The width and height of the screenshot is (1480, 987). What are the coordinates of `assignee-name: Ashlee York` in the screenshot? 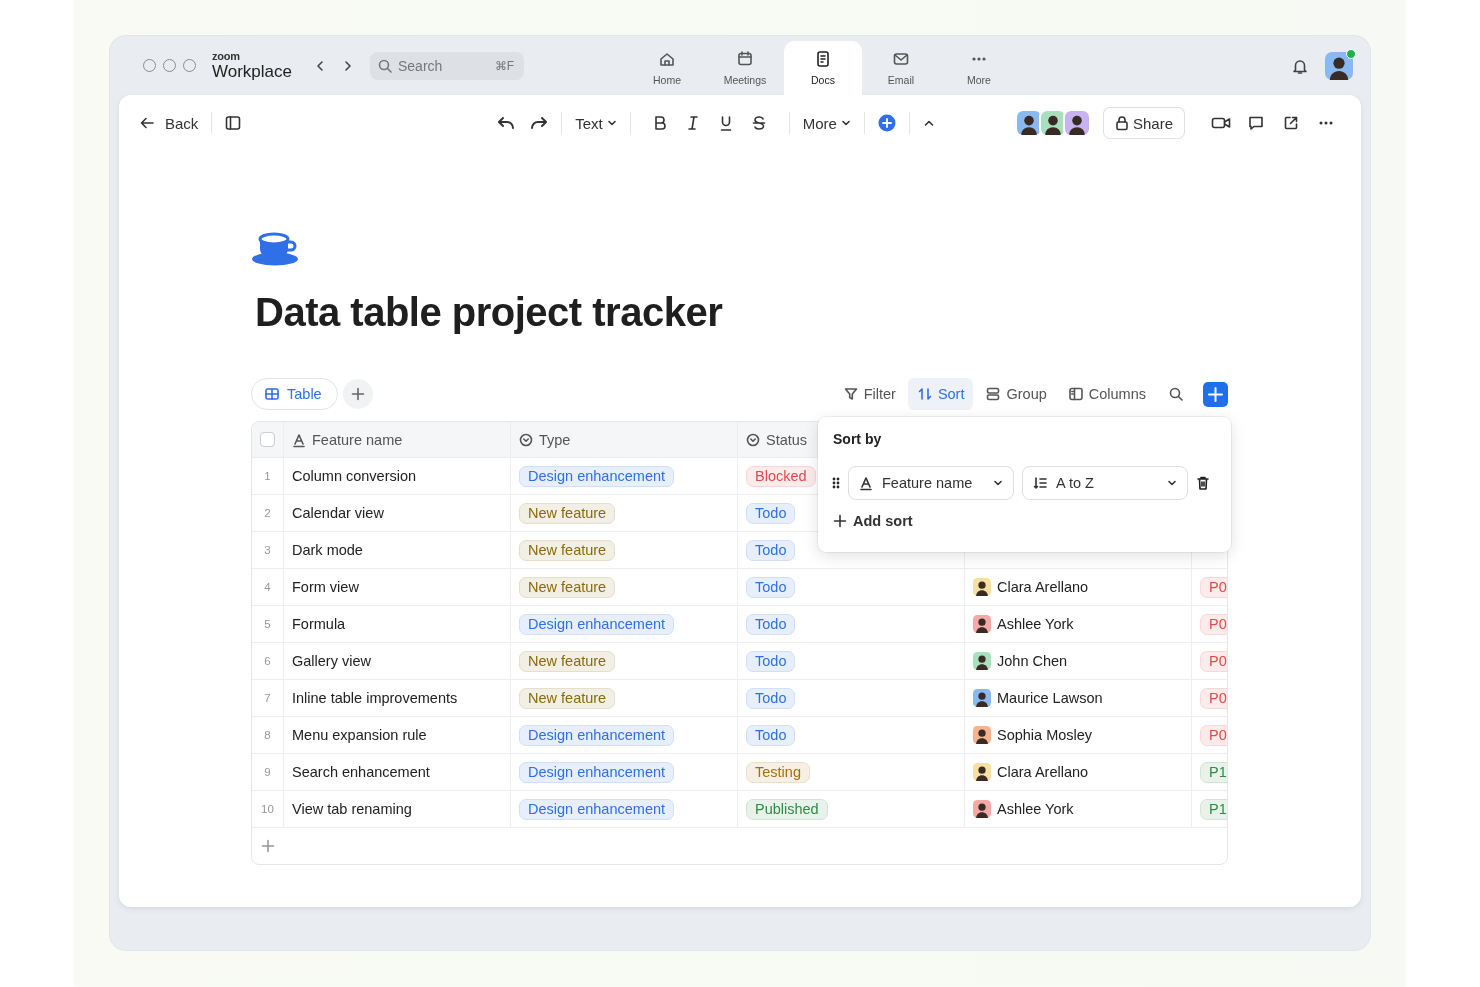 It's located at (1035, 809).